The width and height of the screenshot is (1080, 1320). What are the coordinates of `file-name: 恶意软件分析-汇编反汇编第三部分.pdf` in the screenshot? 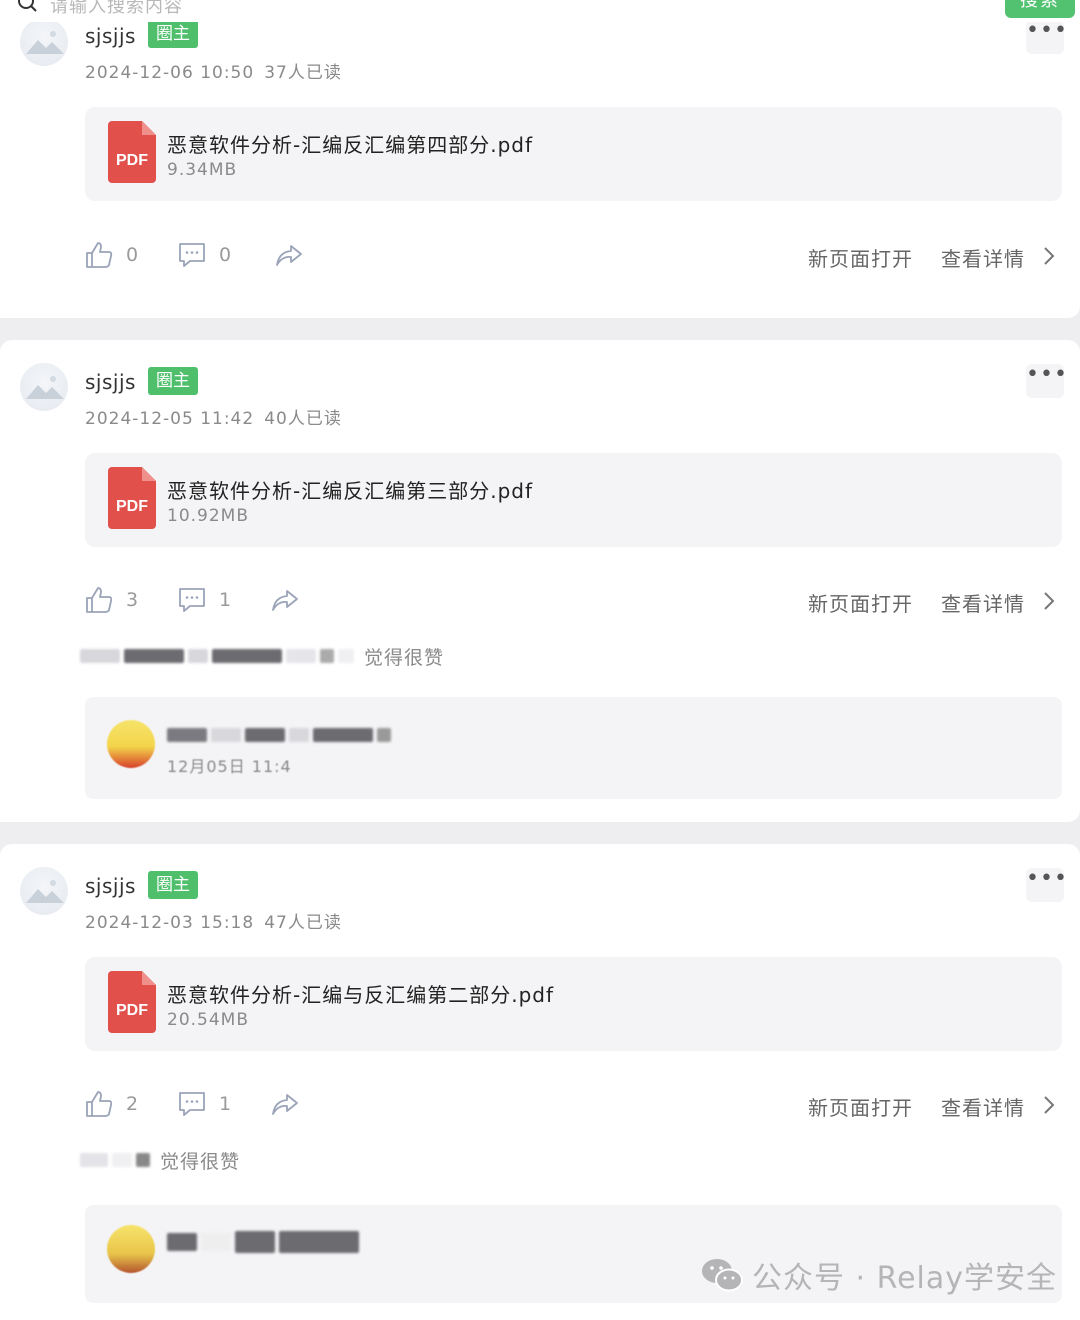 It's located at (350, 491).